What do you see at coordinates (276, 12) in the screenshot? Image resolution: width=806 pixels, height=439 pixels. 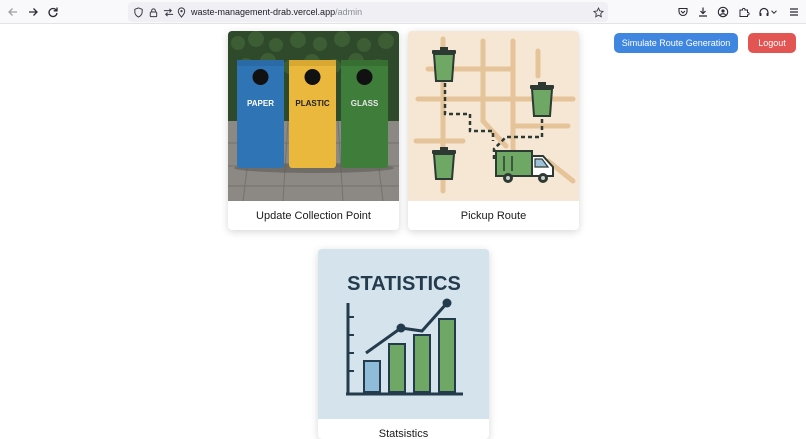 I see `url-text: waste-management-drab.vercel.app/admin` at bounding box center [276, 12].